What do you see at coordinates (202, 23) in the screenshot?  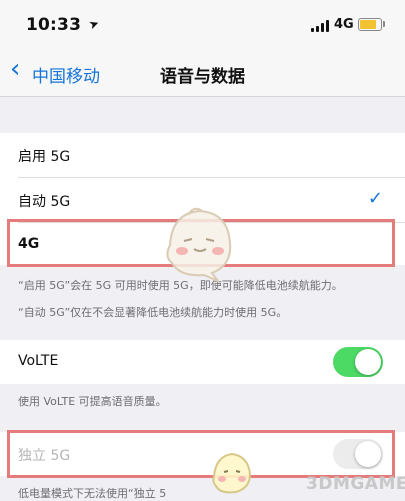 I see `status-bar: 10:33 ➤ 4G` at bounding box center [202, 23].